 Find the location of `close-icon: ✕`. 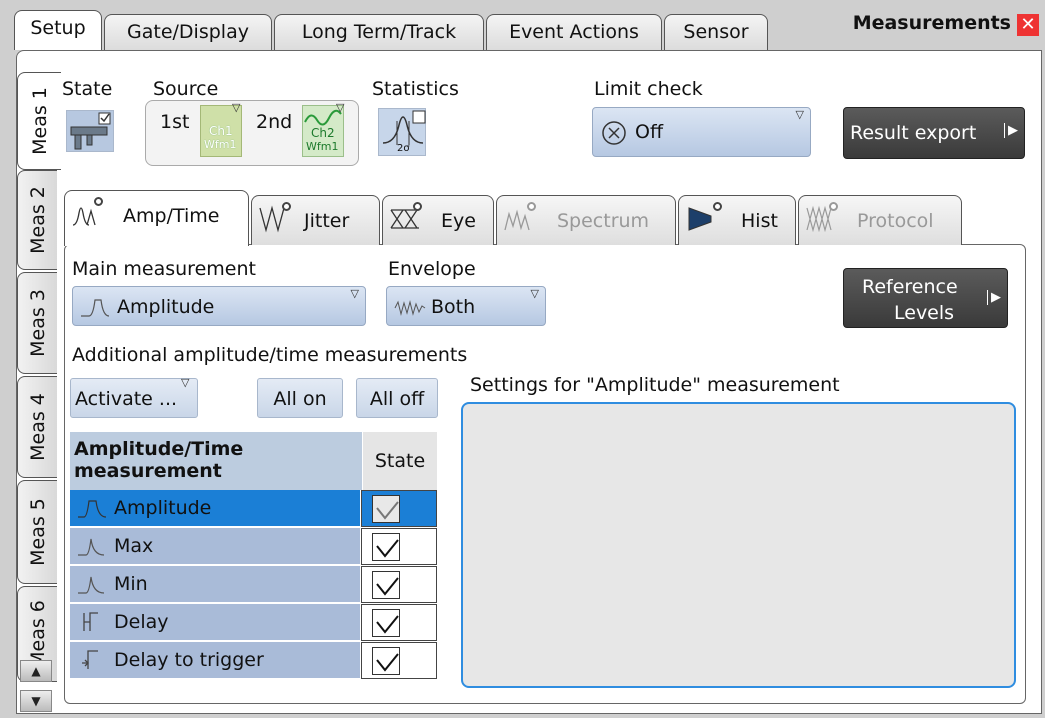

close-icon: ✕ is located at coordinates (1028, 25).